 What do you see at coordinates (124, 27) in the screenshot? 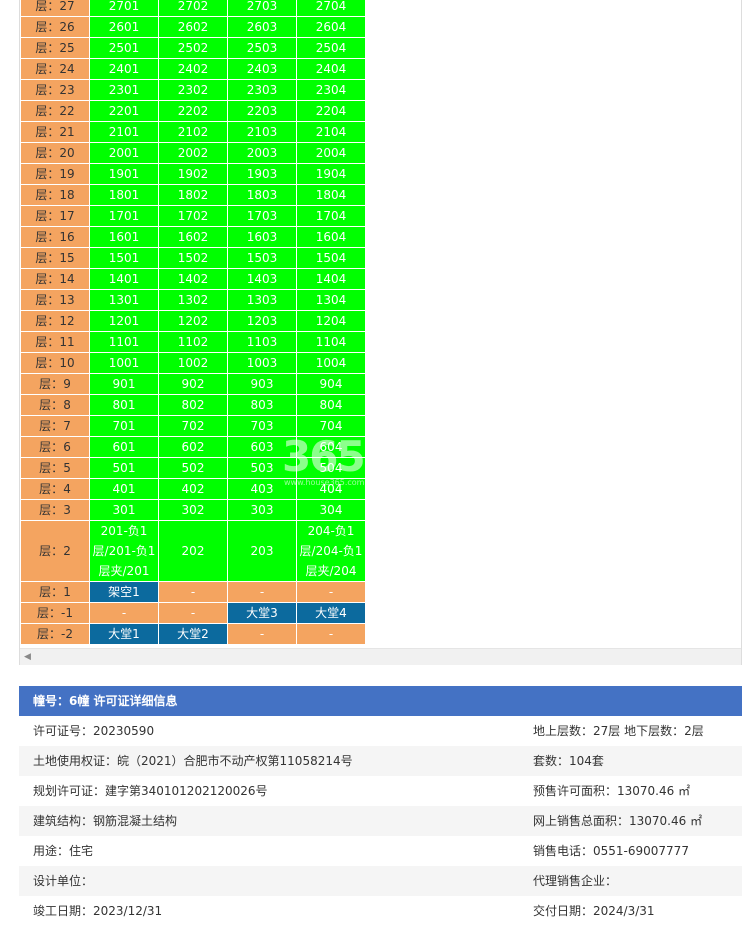
I see `unit-cell: 2601` at bounding box center [124, 27].